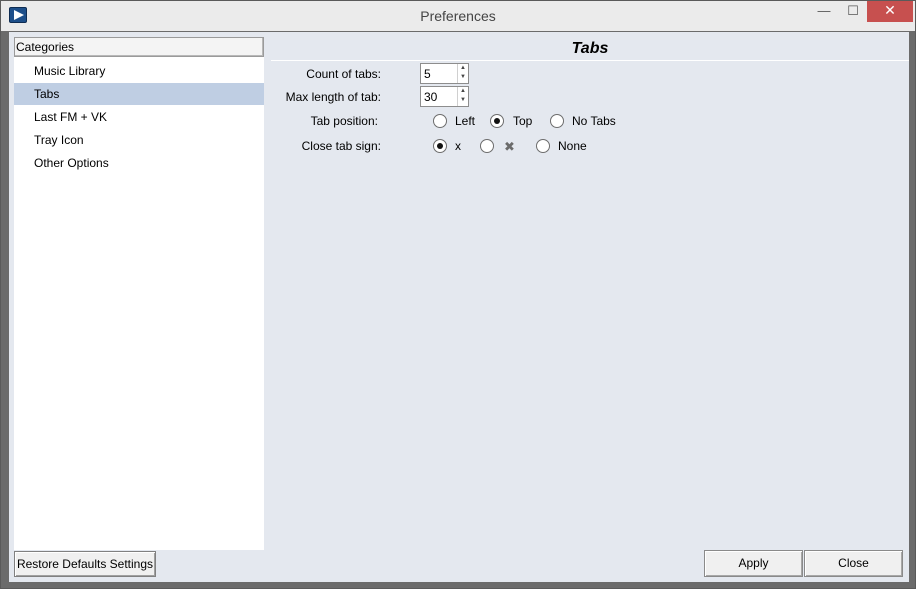  Describe the element at coordinates (458, 146) in the screenshot. I see `close-sign-x-label: x` at that location.